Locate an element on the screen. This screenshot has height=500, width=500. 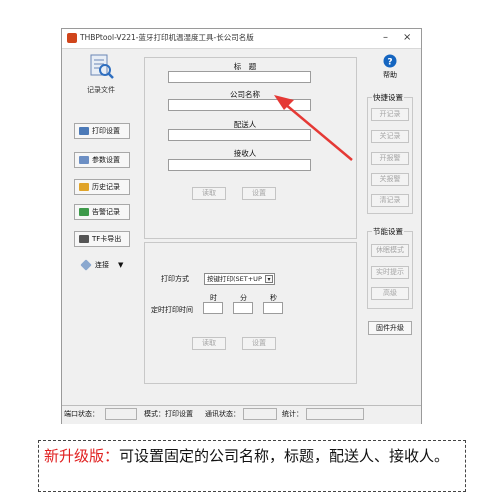
app-icon is located at coordinates (72, 38).